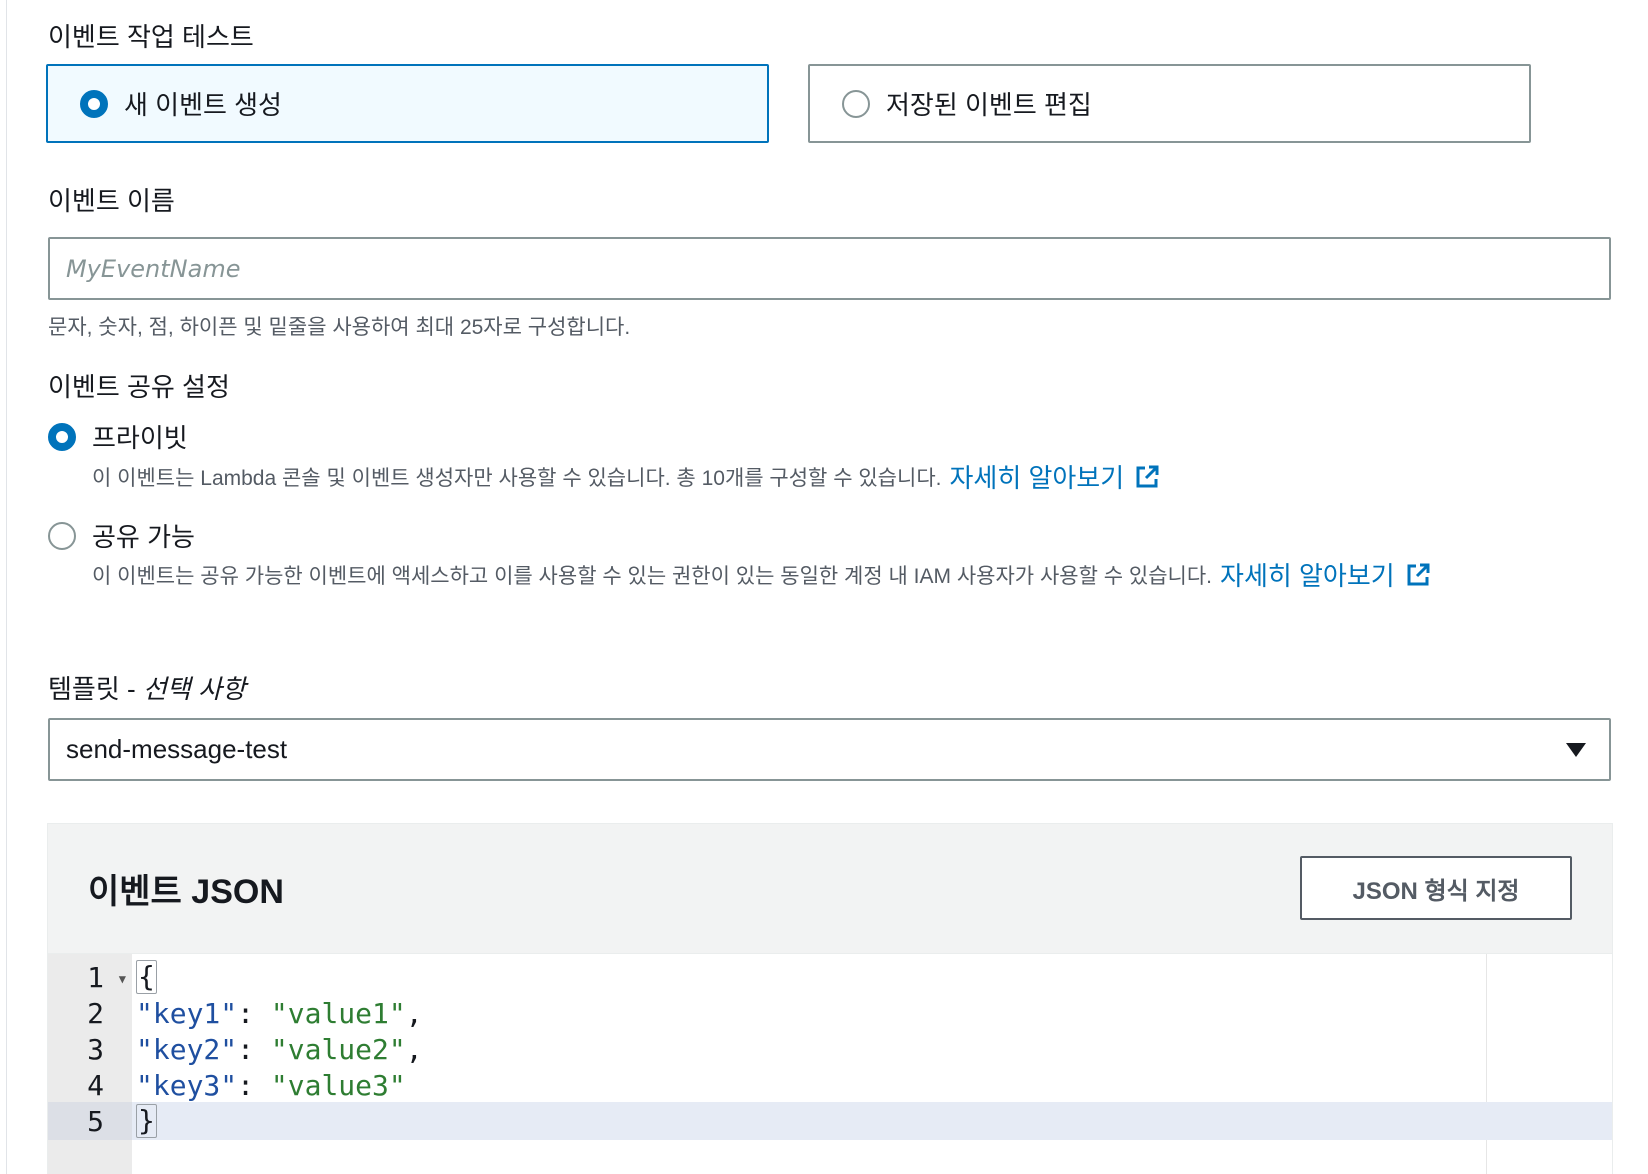  I want to click on code-line: 1 ▼ {, so click(830, 977).